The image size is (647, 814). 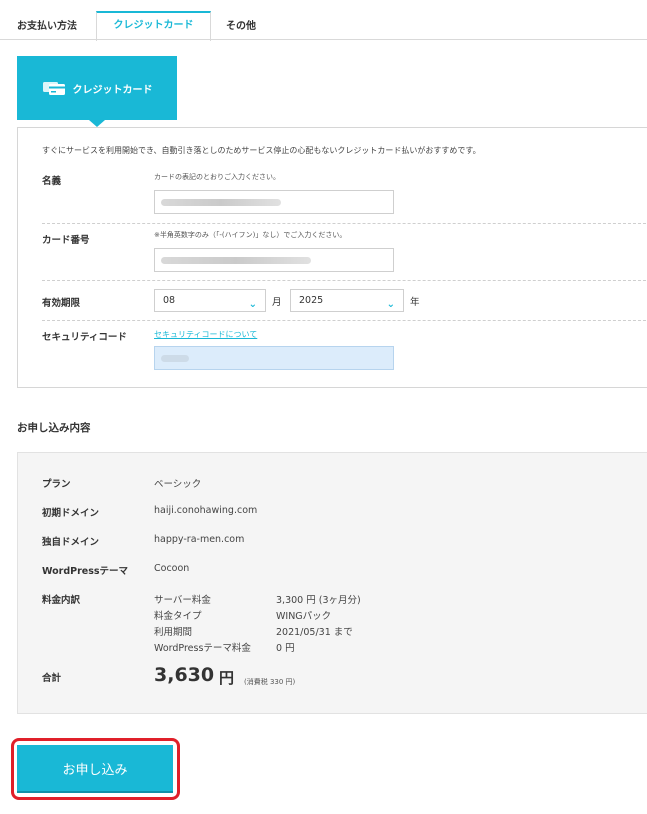 What do you see at coordinates (205, 334) in the screenshot?
I see `security-code-help-link: セキュリティコードについて` at bounding box center [205, 334].